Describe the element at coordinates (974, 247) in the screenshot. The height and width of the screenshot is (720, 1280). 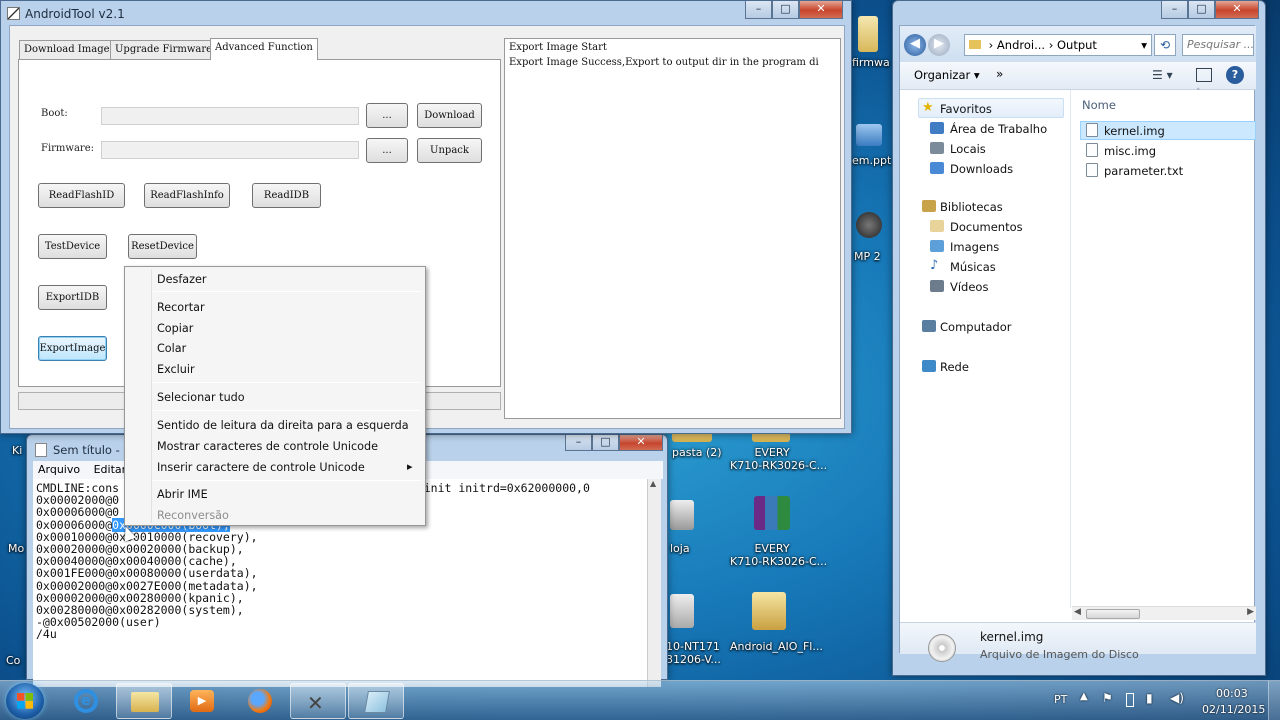
I see `nav-imagens: Imagens` at that location.